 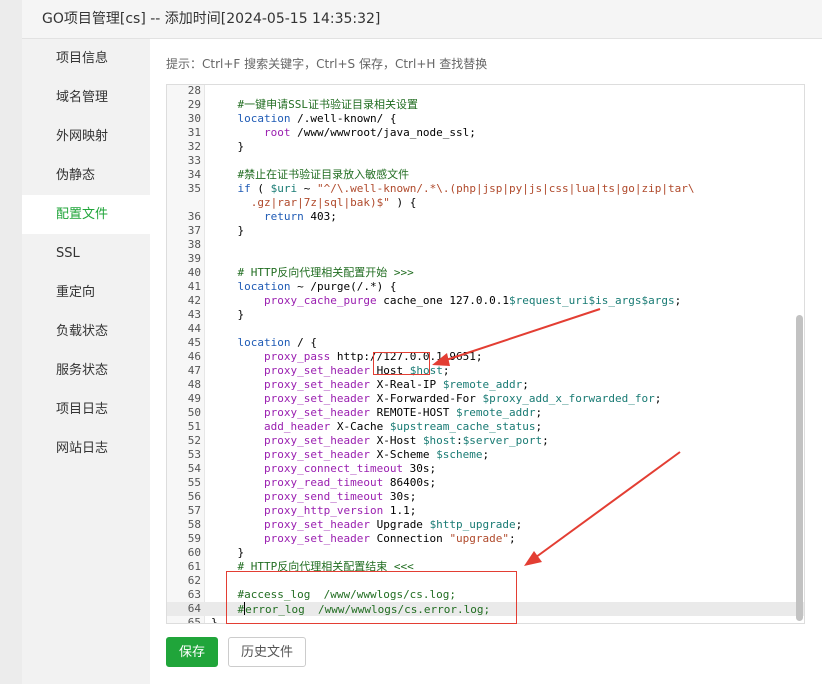 I want to click on line-number: 51, so click(x=194, y=426).